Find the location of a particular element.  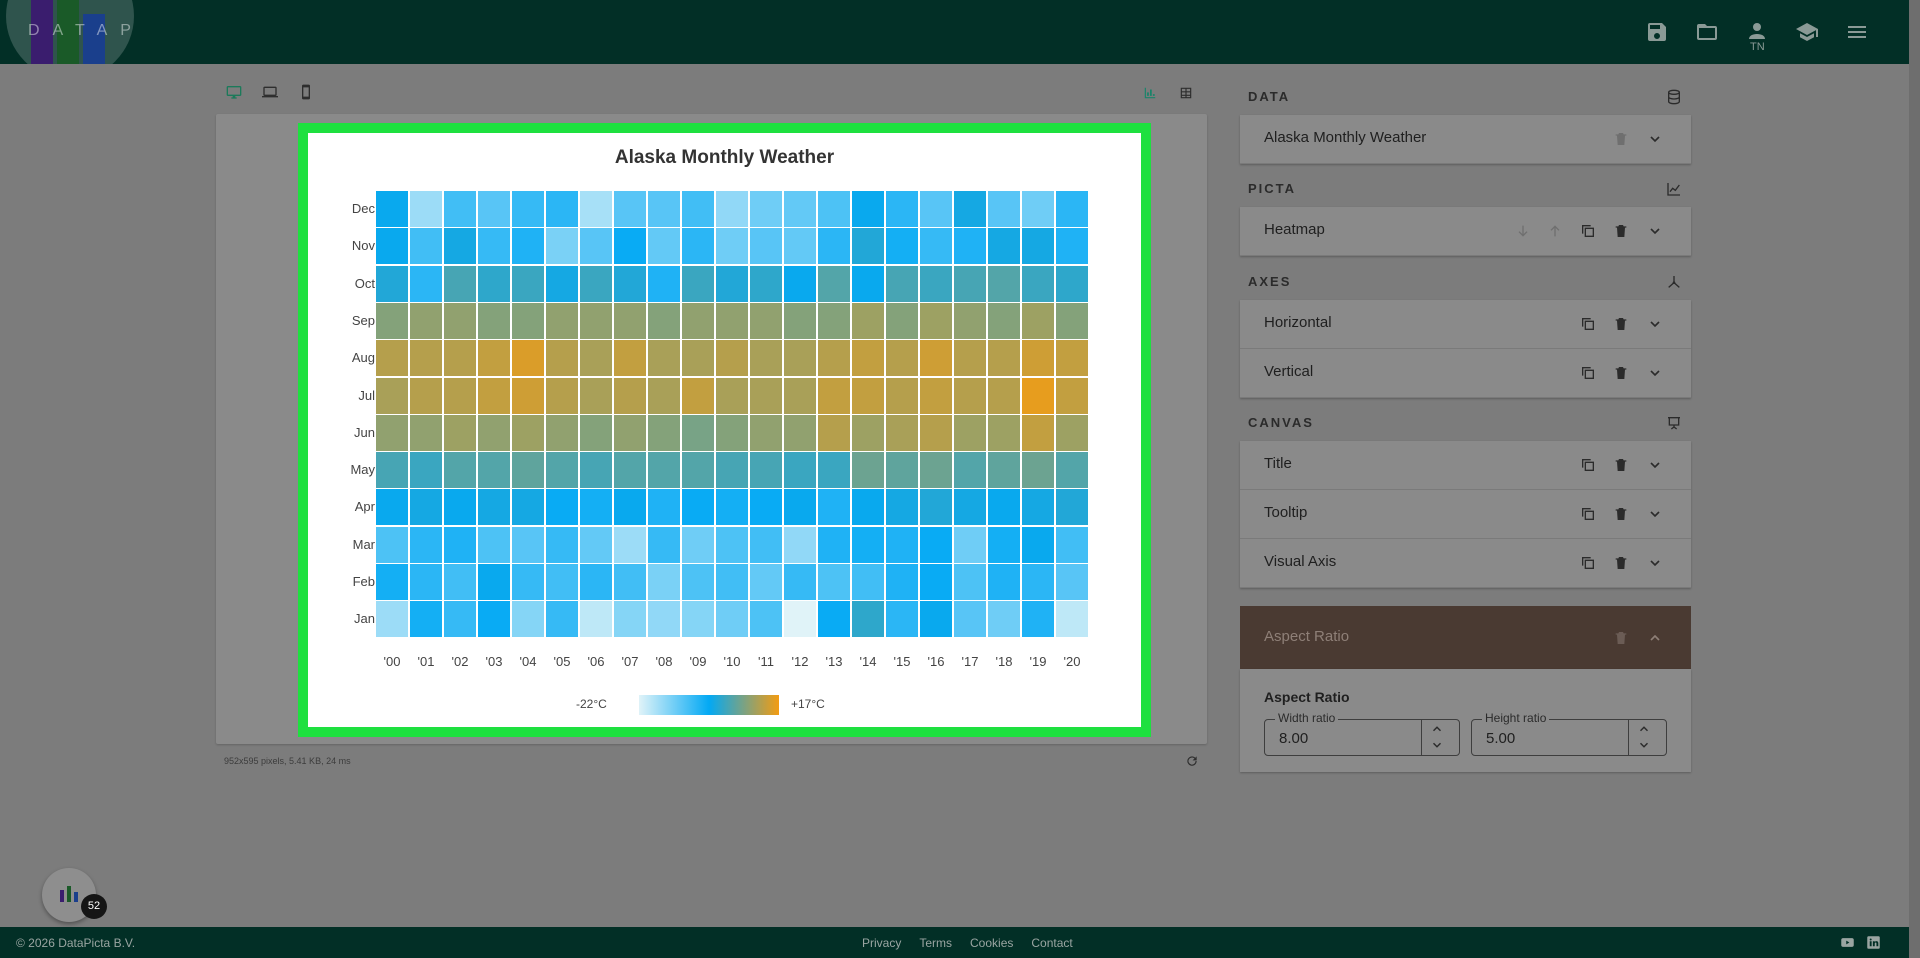

chevron-up-icon is located at coordinates (1440, 730).